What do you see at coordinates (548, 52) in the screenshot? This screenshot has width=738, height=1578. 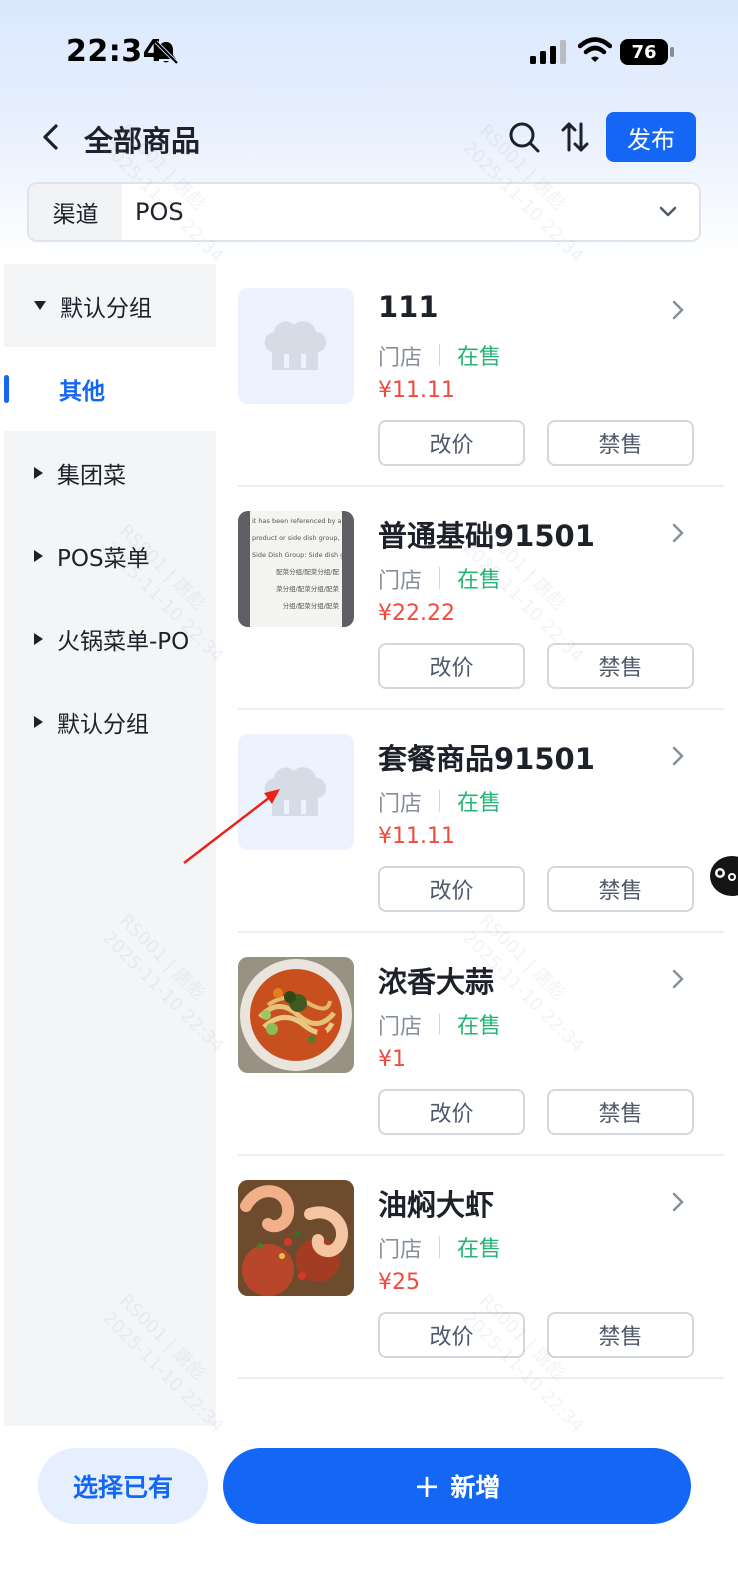 I see `signal-icon` at bounding box center [548, 52].